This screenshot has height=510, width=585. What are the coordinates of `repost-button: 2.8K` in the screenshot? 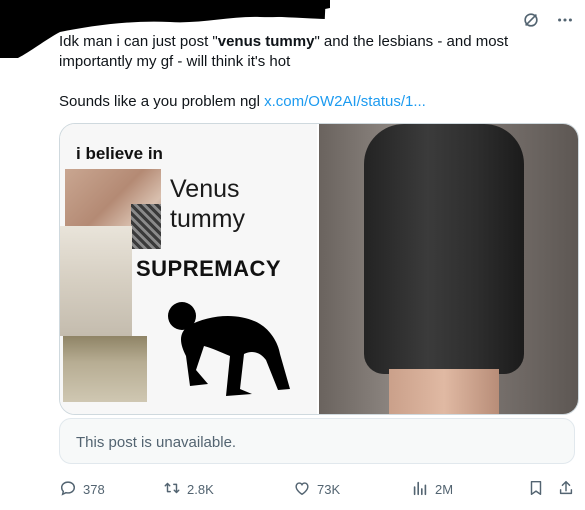 It's located at (188, 489).